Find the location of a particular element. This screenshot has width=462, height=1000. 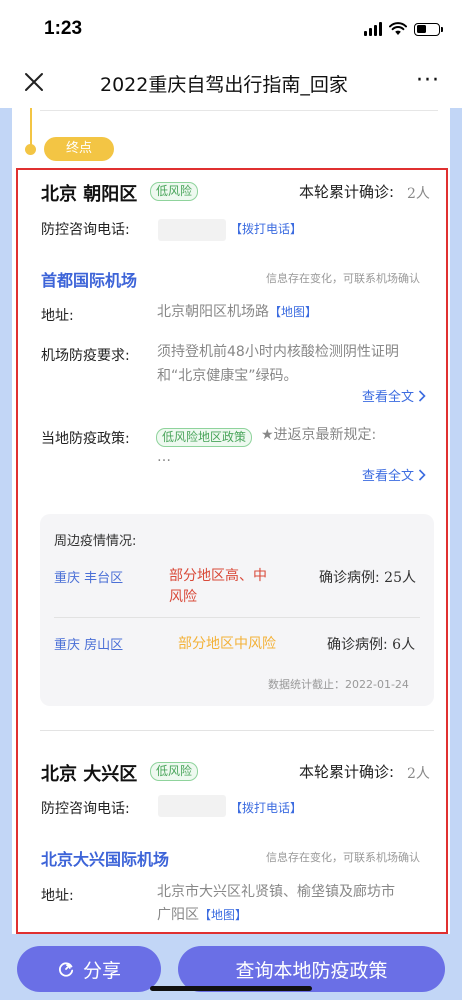

status-time: 1:23 is located at coordinates (63, 28).